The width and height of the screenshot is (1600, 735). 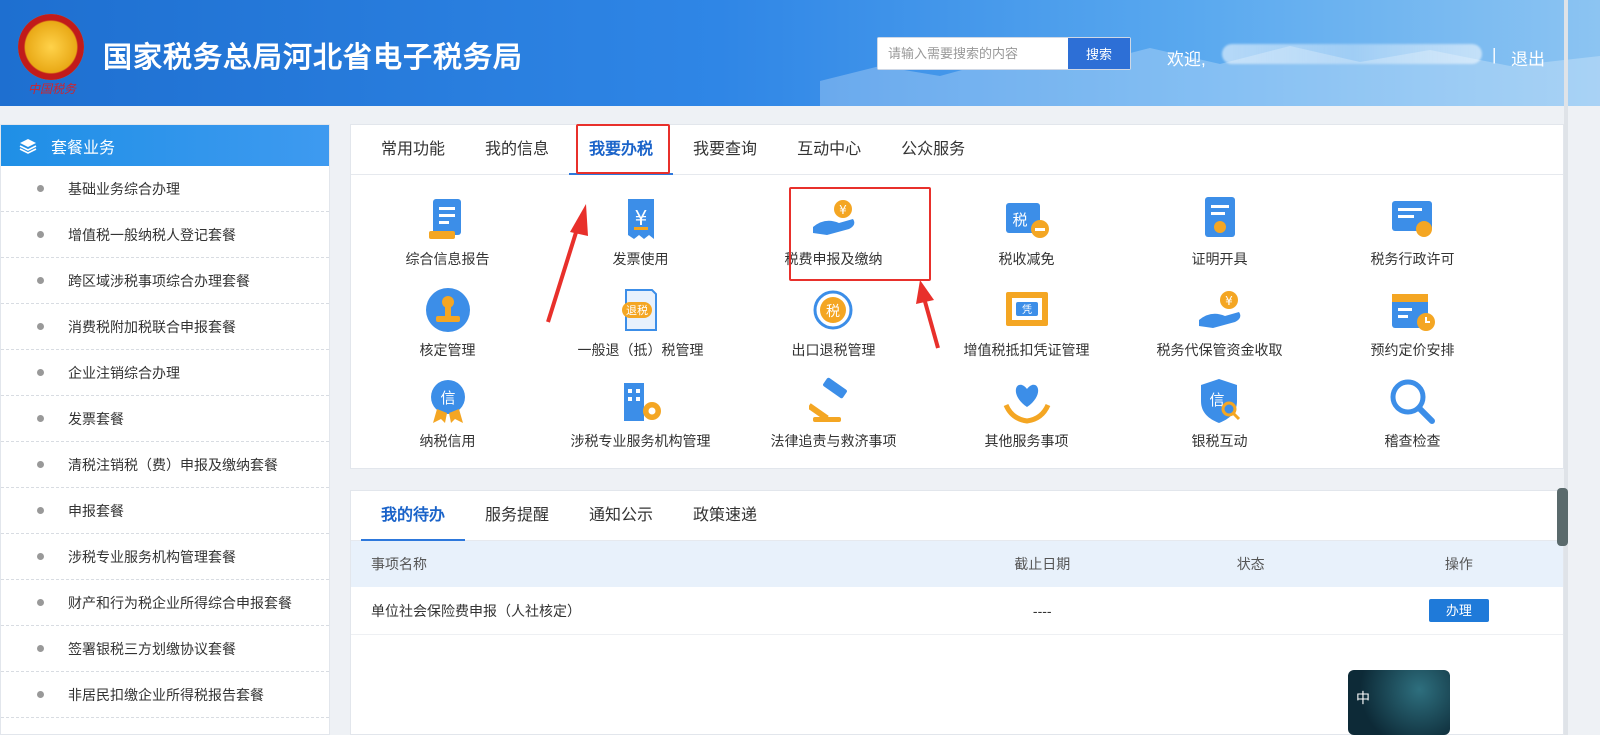 I want to click on service-label: 增值税抵扣凭证管理, so click(x=1026, y=350).